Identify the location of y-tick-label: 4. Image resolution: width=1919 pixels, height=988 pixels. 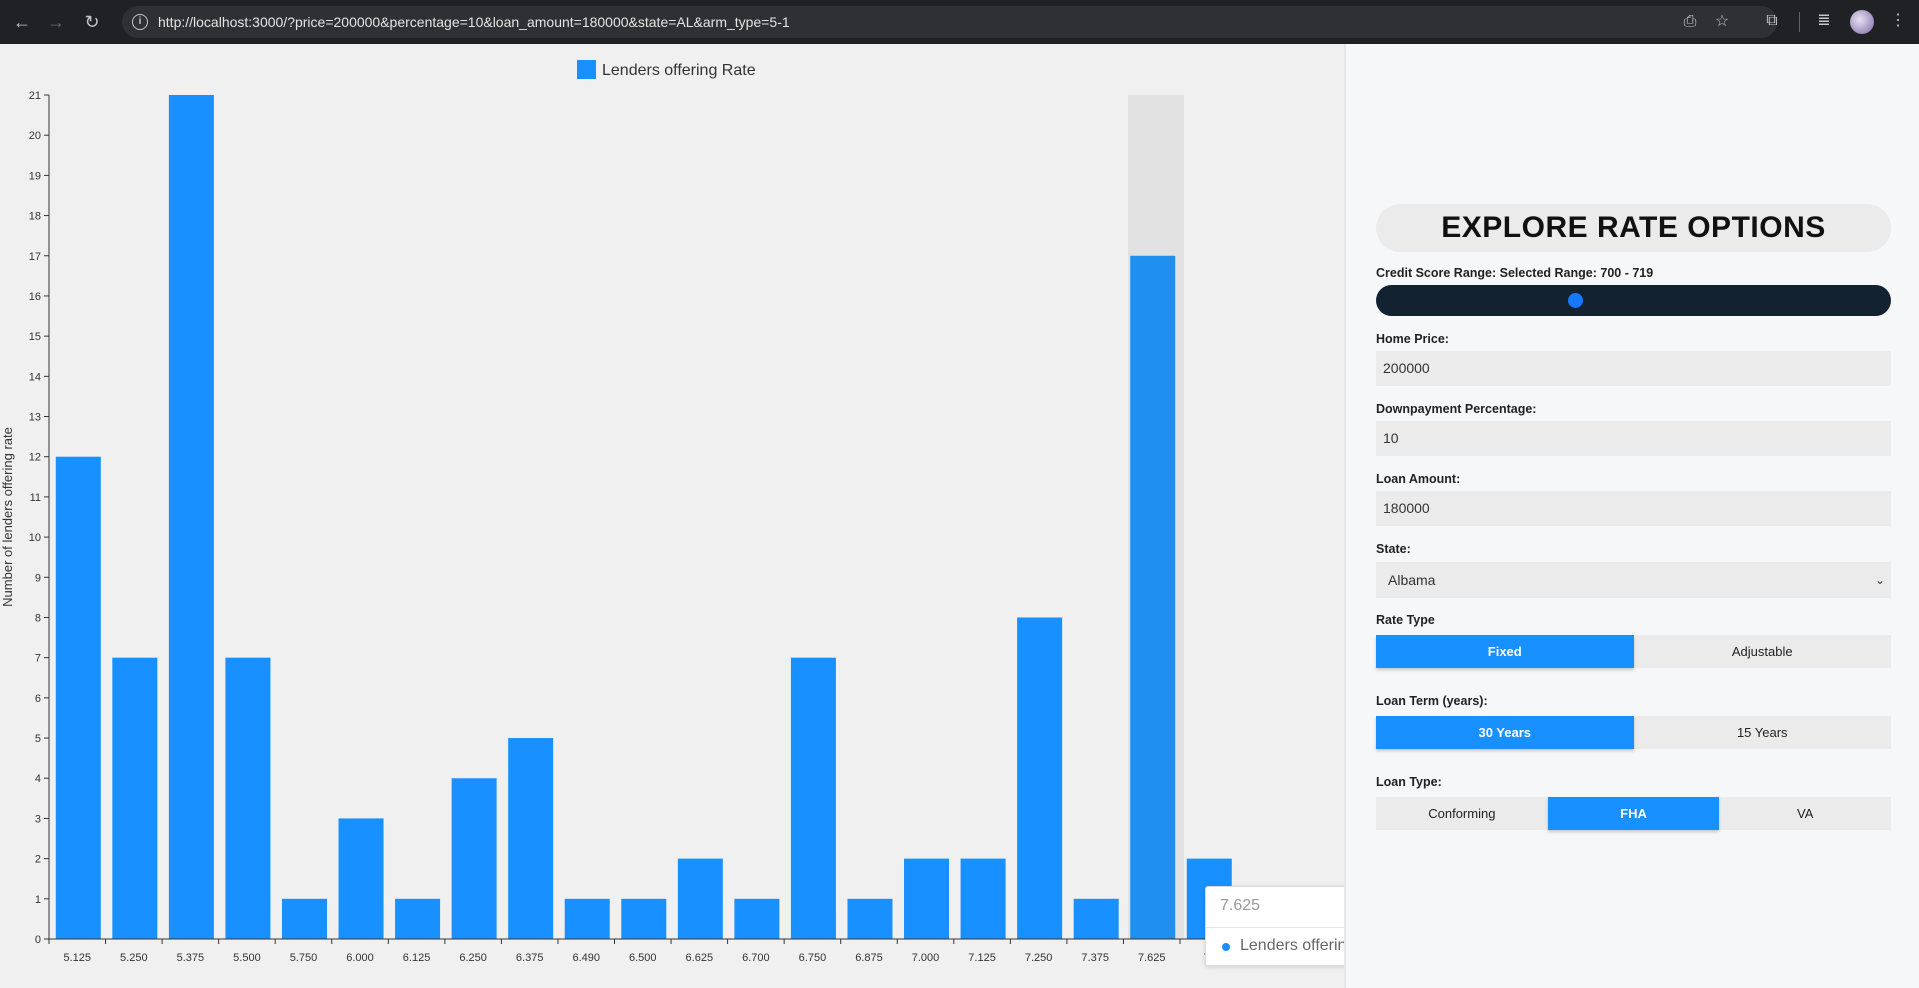
(38, 779).